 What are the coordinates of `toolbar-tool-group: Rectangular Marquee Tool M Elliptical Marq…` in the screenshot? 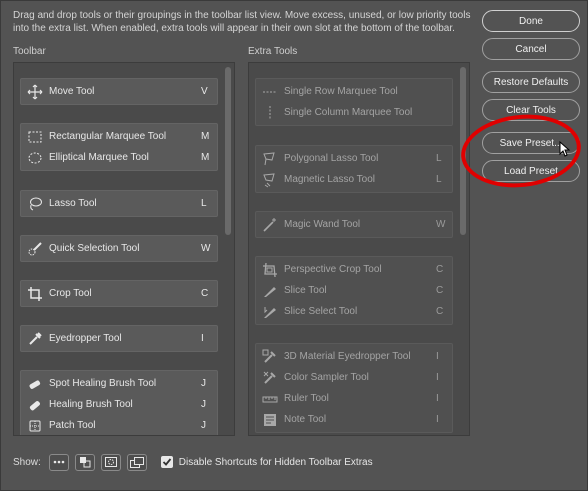 It's located at (119, 147).